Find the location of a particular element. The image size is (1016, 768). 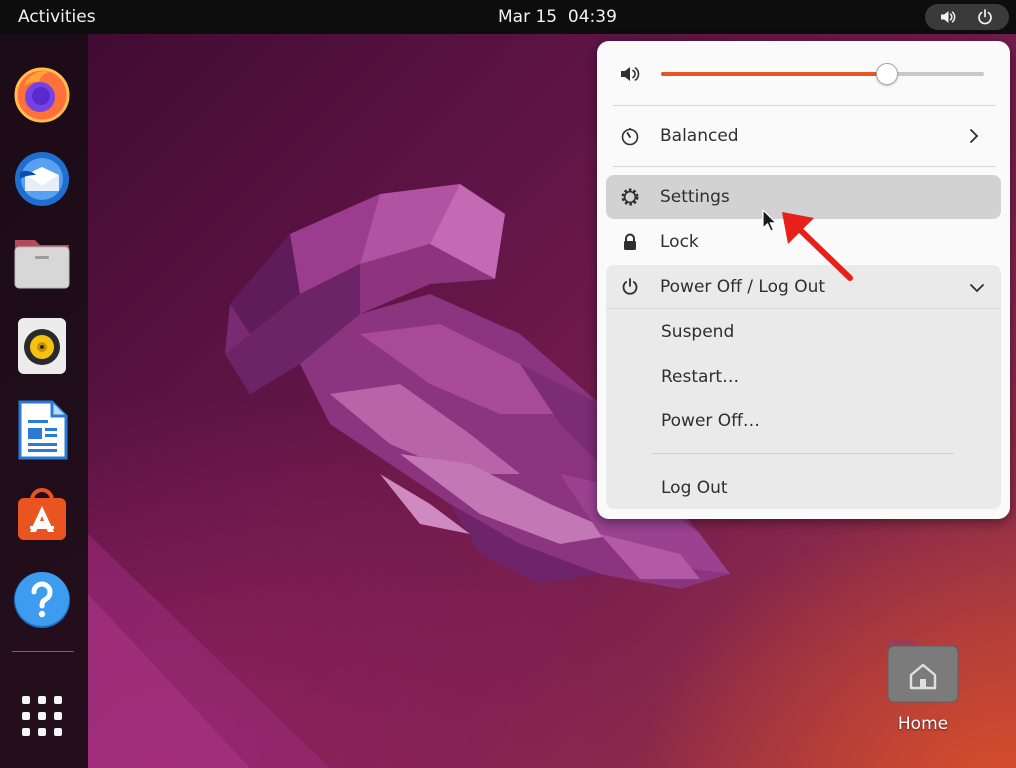

dock-libreoffice-writer is located at coordinates (42, 430).